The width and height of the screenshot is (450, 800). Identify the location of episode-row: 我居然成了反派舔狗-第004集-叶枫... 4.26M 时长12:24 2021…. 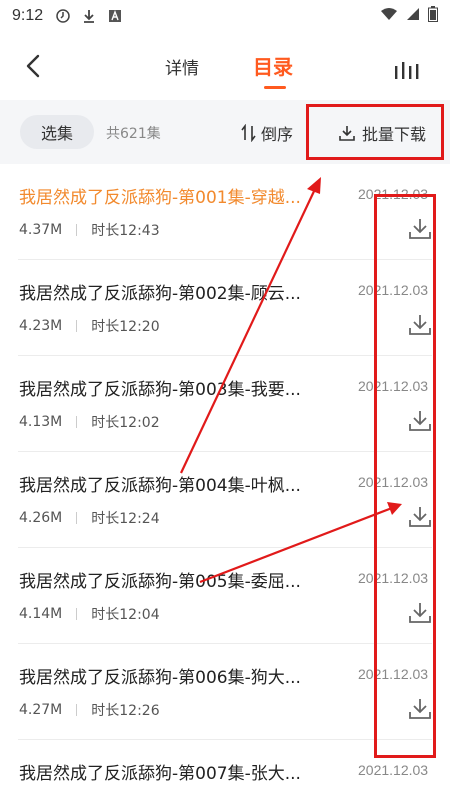
(225, 500).